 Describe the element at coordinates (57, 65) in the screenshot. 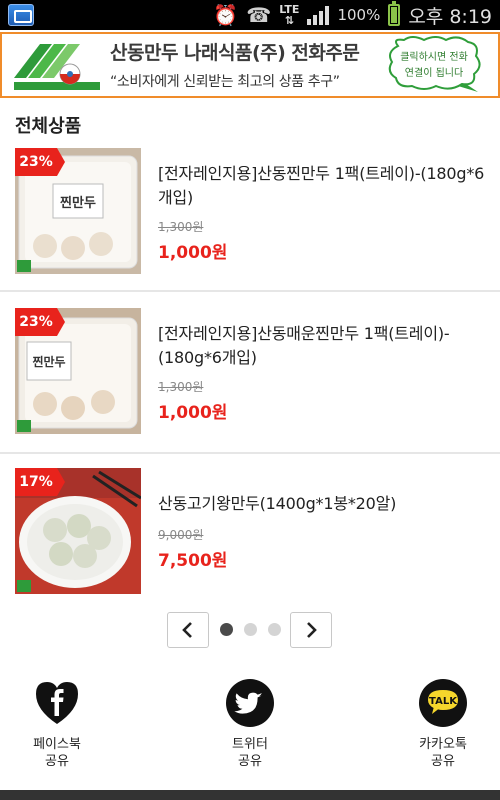

I see `sandong-logo-icon` at that location.